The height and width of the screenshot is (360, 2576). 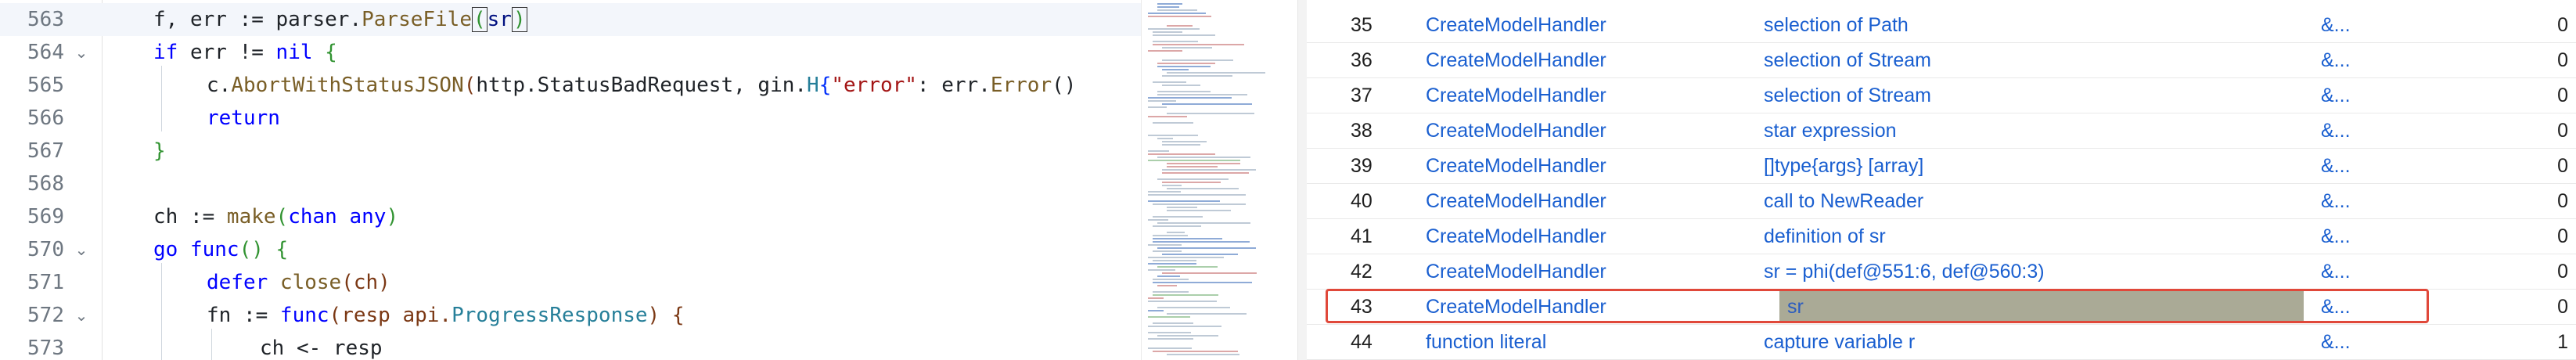 I want to click on minimap, so click(x=1220, y=180).